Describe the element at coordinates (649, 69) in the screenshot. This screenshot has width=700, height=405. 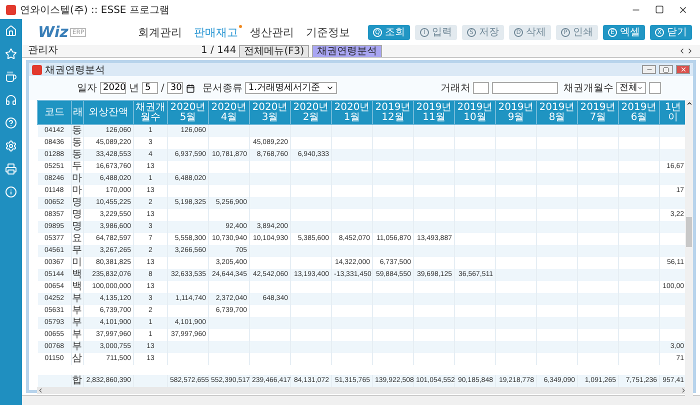
I see `minimize-icon` at that location.